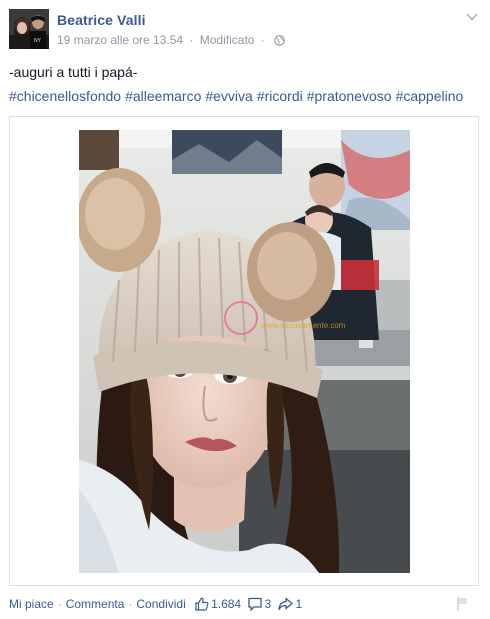 Image resolution: width=490 pixels, height=619 pixels. I want to click on share-arrow-icon, so click(286, 604).